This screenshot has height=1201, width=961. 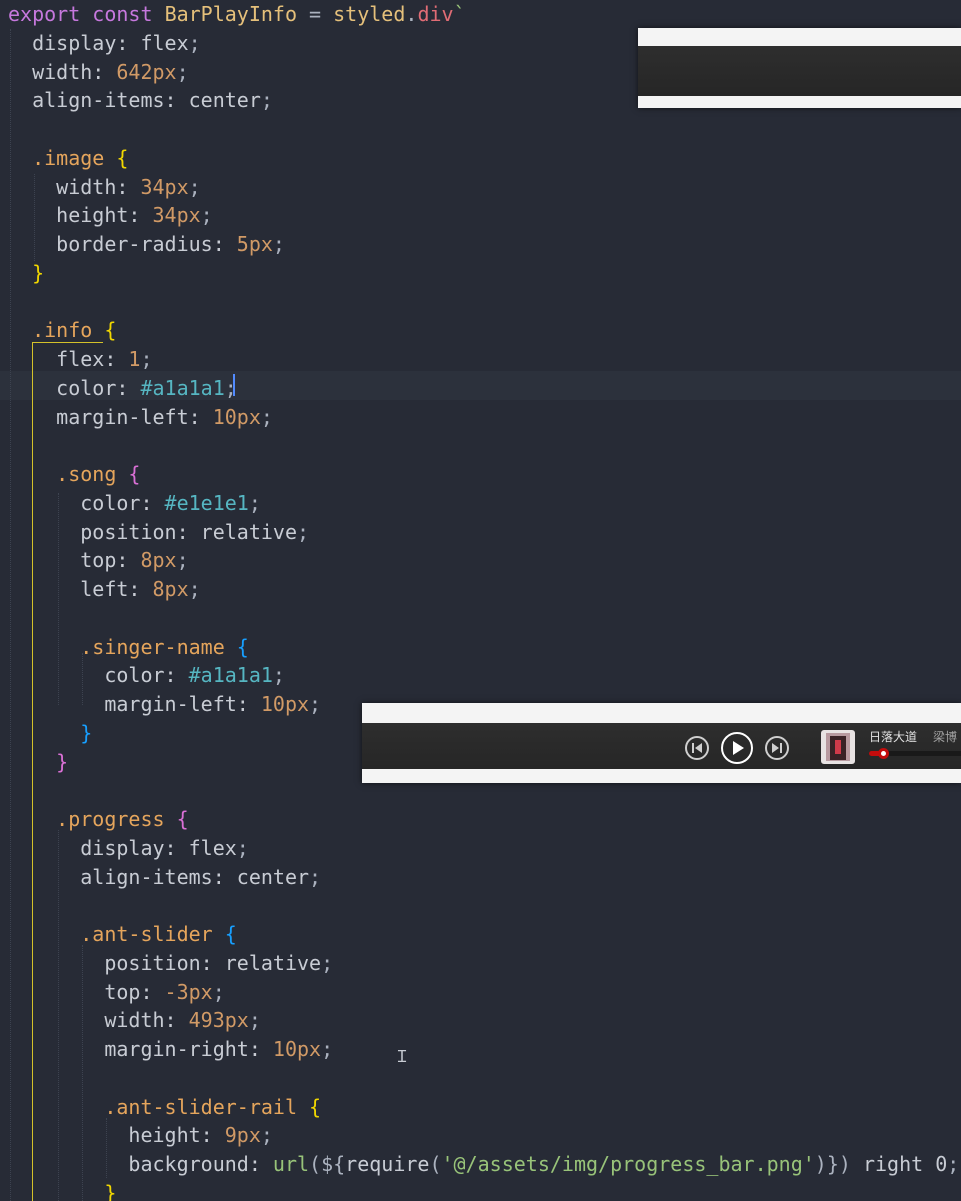 What do you see at coordinates (68, 474) in the screenshot?
I see `code-token: .song` at bounding box center [68, 474].